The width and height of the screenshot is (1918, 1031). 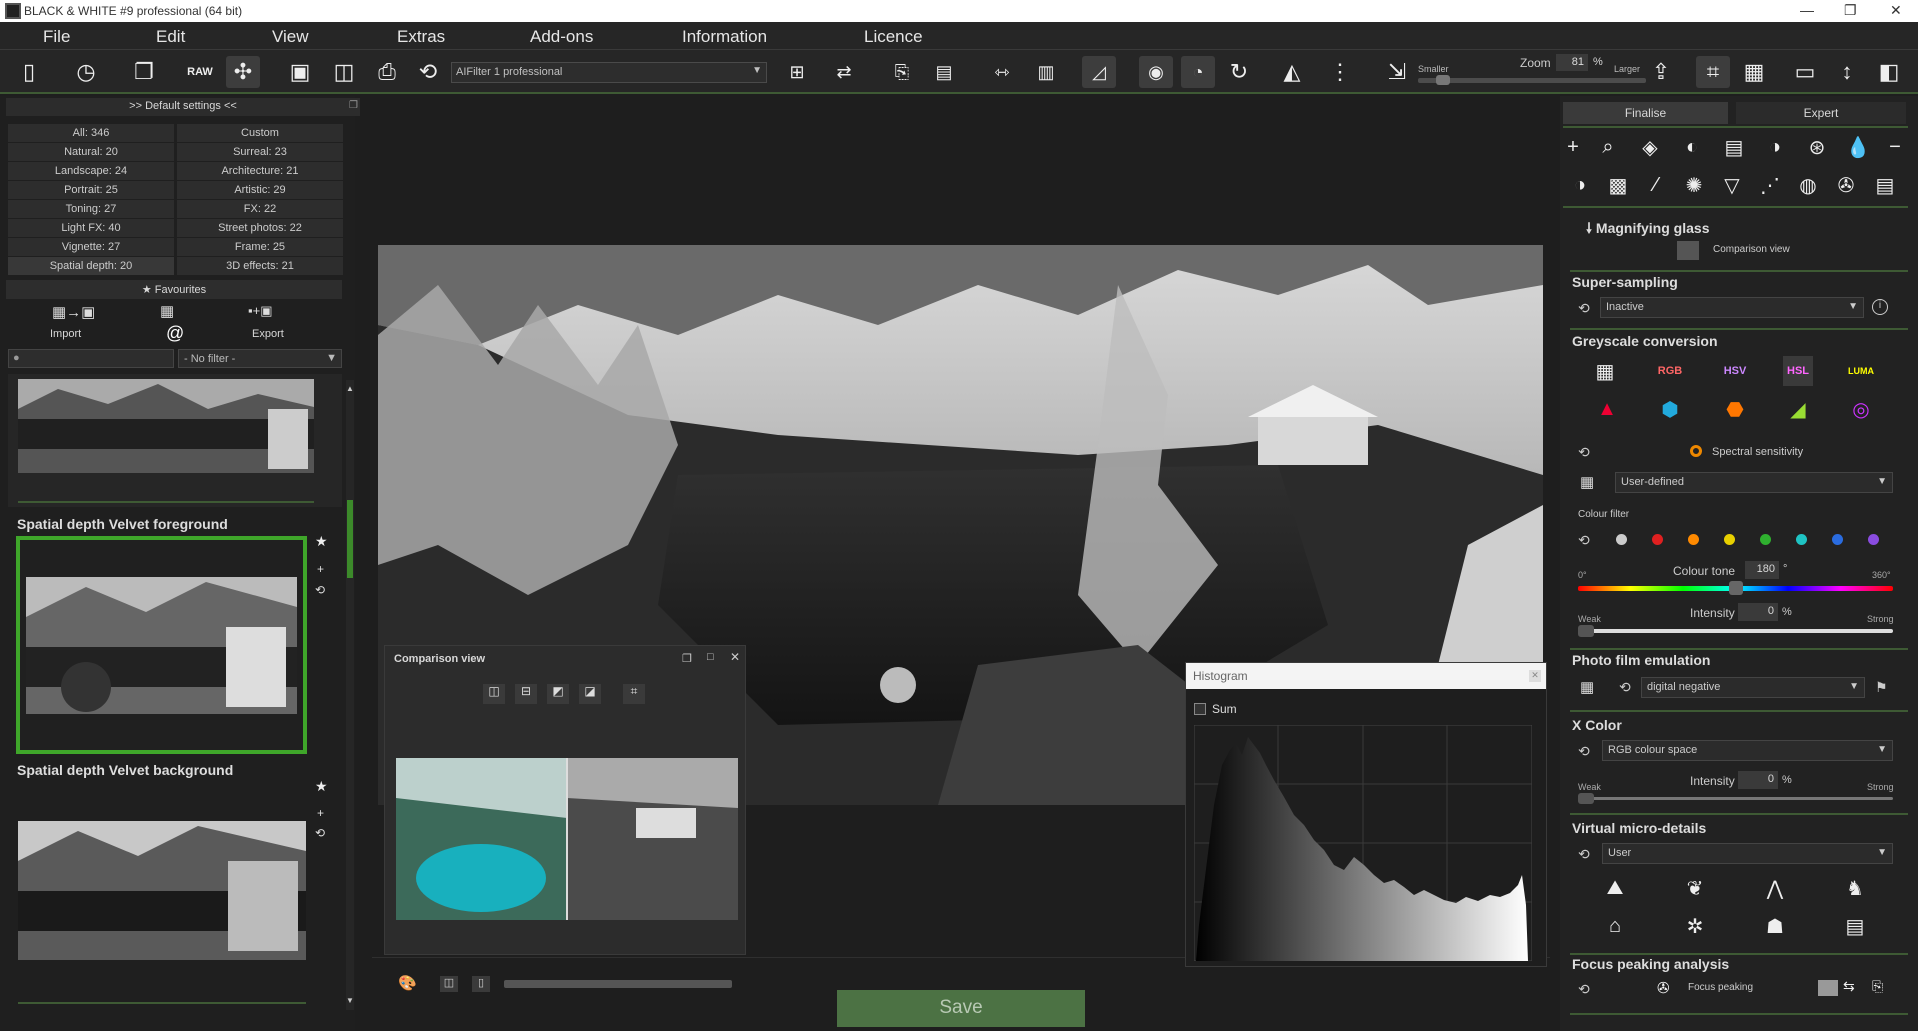 What do you see at coordinates (167, 311) in the screenshot?
I see `preset-grid-icon: ▦` at bounding box center [167, 311].